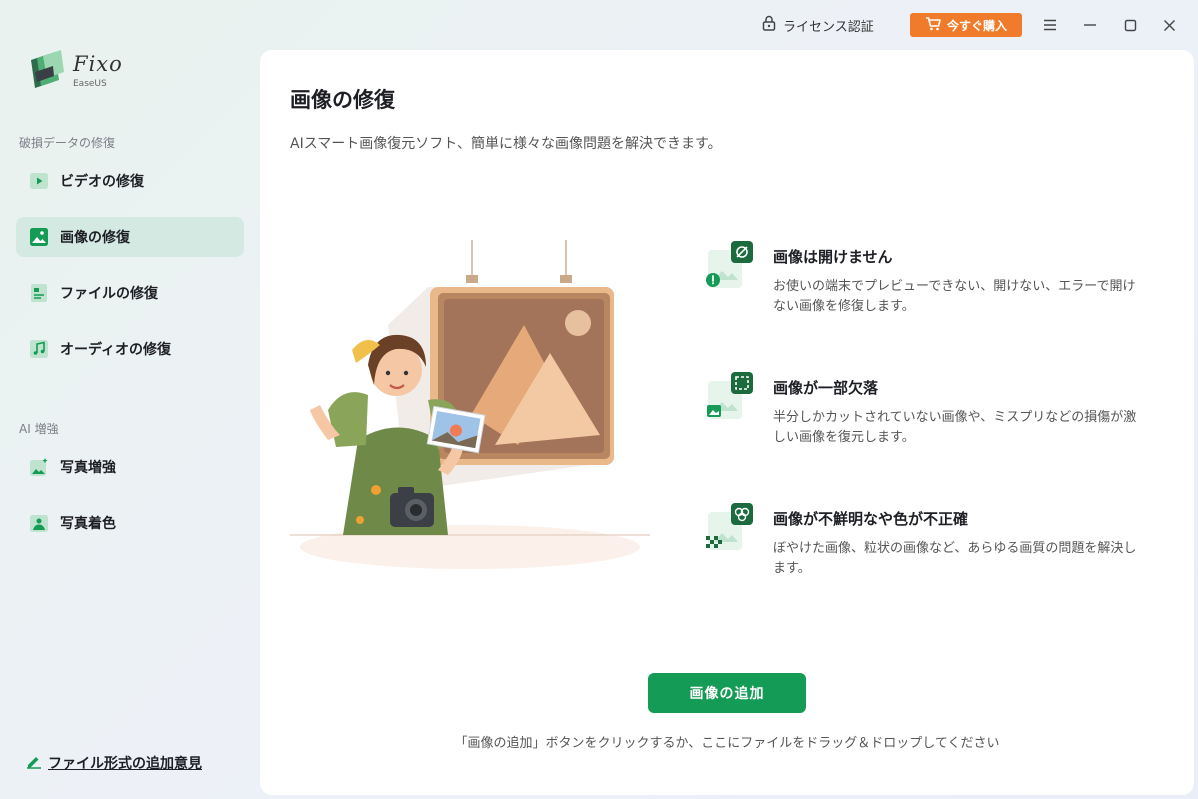 The width and height of the screenshot is (1198, 799). What do you see at coordinates (826, 388) in the screenshot?
I see `feature-title: 画像が一部欠落` at bounding box center [826, 388].